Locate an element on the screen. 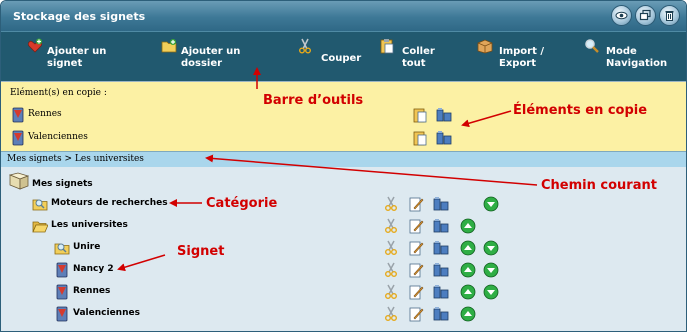 Image resolution: width=687 pixels, height=332 pixels. bookmark-arrow is located at coordinates (141, 263).